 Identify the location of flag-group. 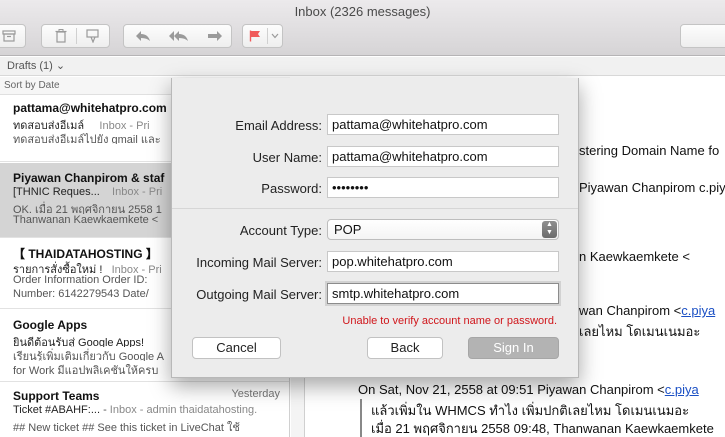
(262, 36).